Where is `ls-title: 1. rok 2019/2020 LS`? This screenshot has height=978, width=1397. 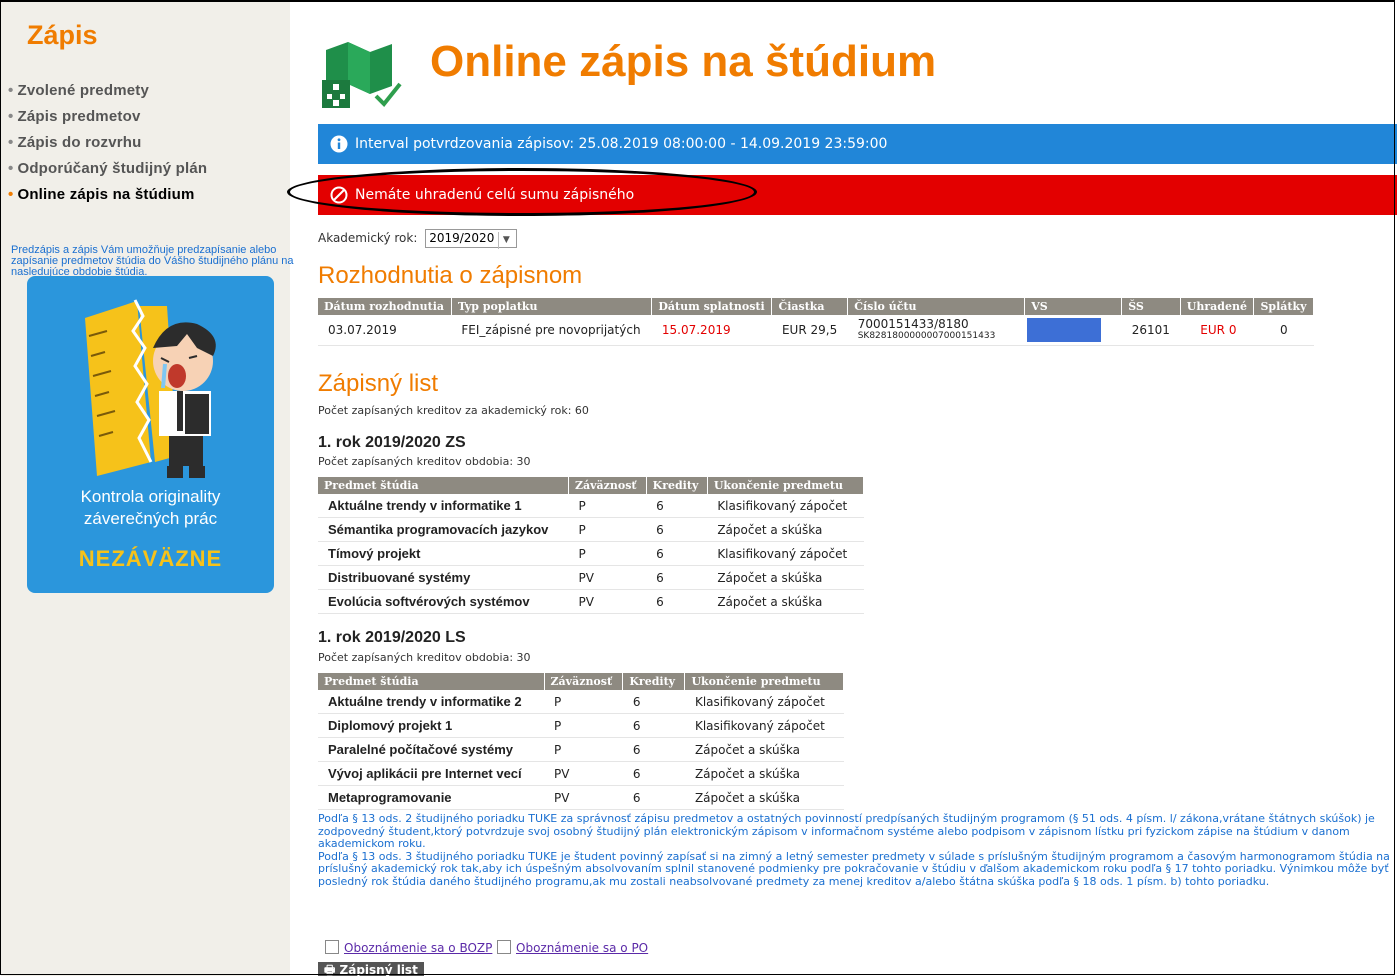 ls-title: 1. rok 2019/2020 LS is located at coordinates (392, 637).